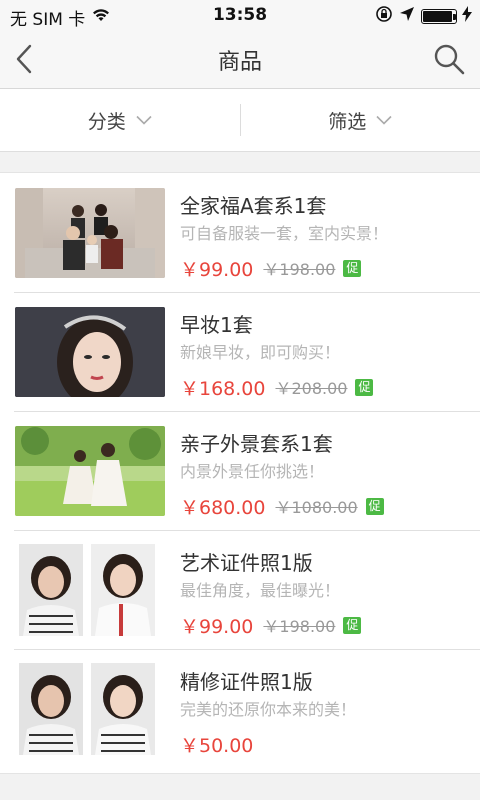 Image resolution: width=480 pixels, height=800 pixels. I want to click on search-button, so click(449, 59).